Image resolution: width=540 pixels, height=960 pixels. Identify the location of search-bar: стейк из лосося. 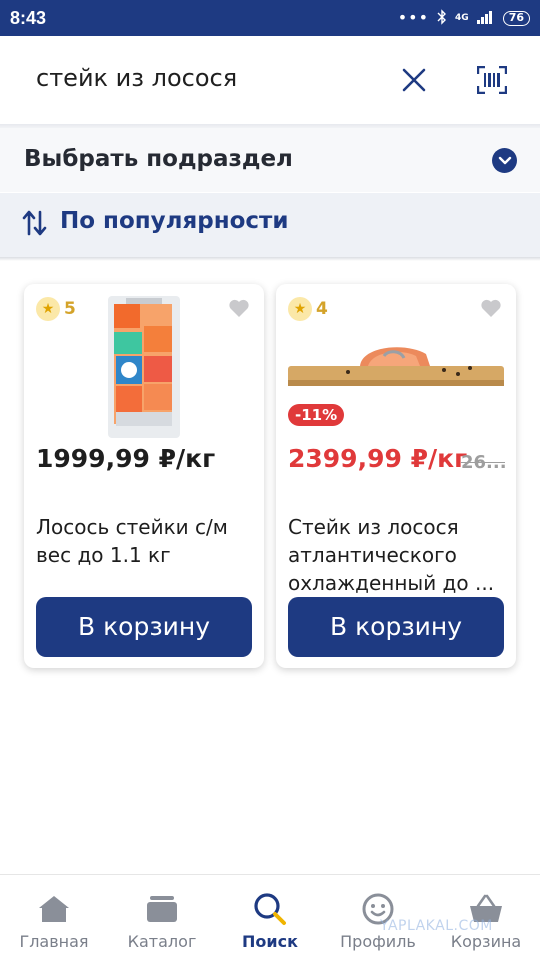
(270, 80).